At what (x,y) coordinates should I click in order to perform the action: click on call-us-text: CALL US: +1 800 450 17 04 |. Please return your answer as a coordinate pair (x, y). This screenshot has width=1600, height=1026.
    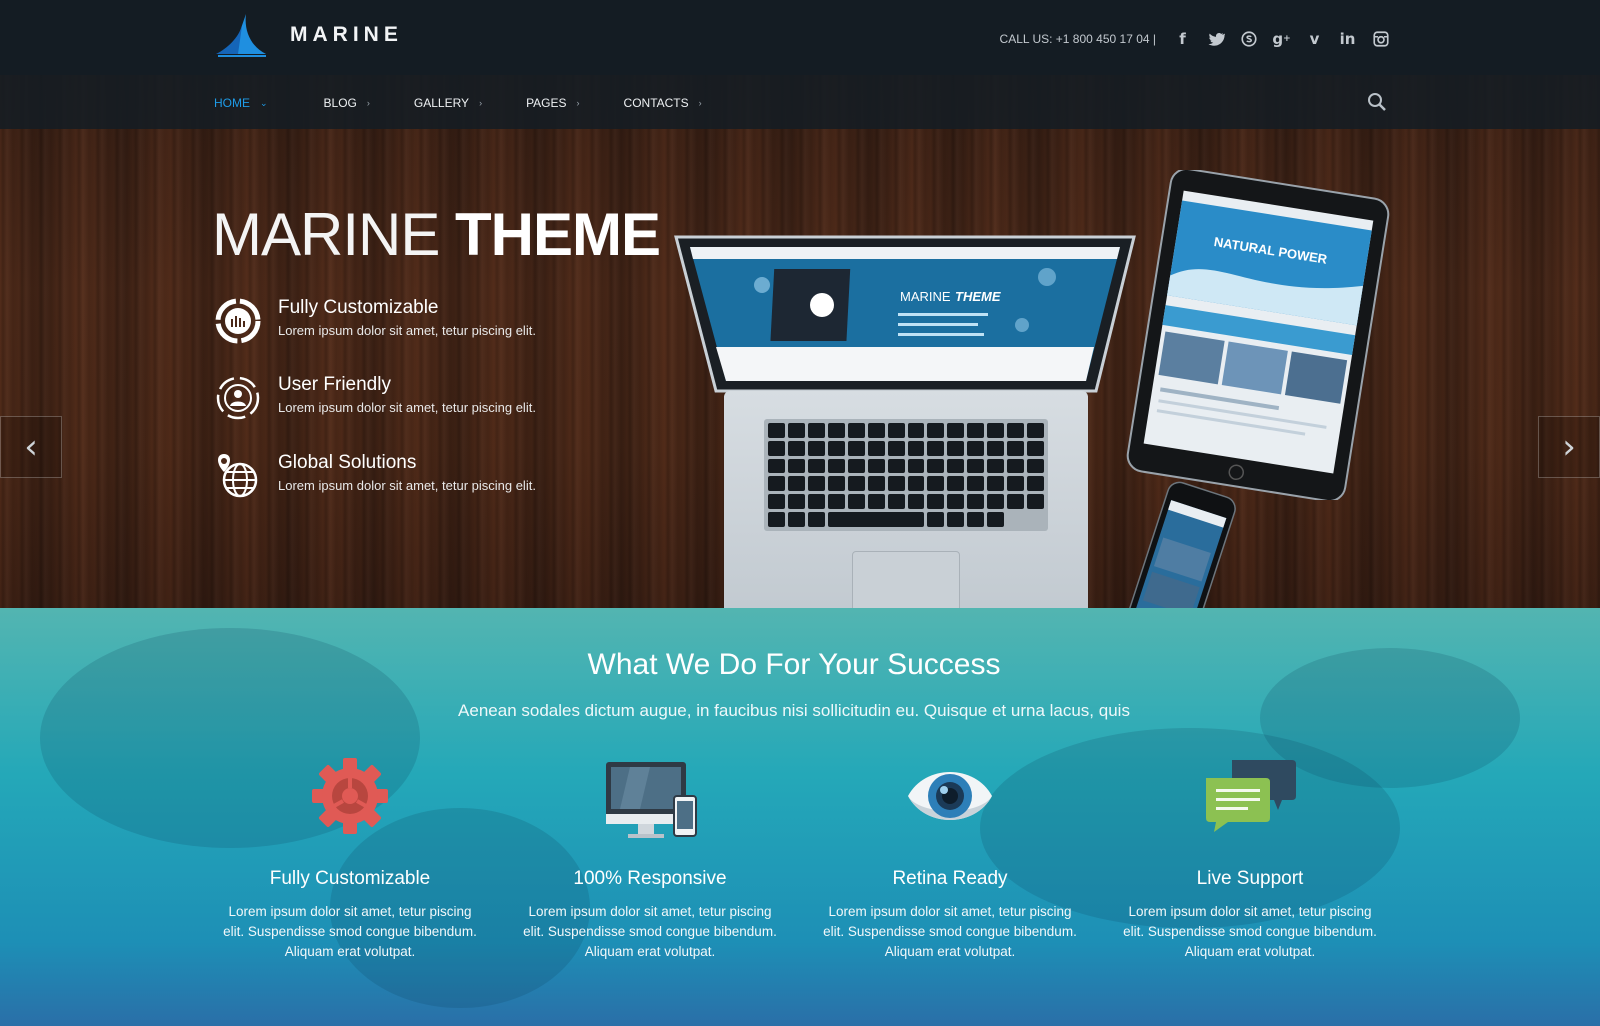
    Looking at the image, I should click on (1077, 39).